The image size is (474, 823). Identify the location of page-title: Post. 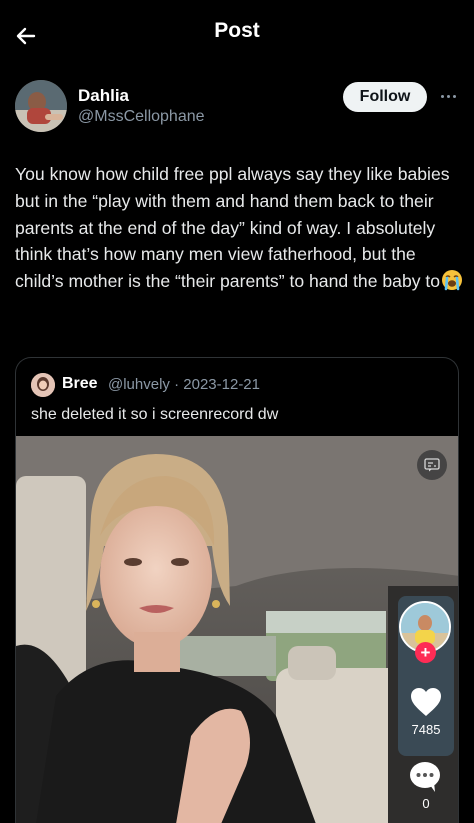
(237, 30).